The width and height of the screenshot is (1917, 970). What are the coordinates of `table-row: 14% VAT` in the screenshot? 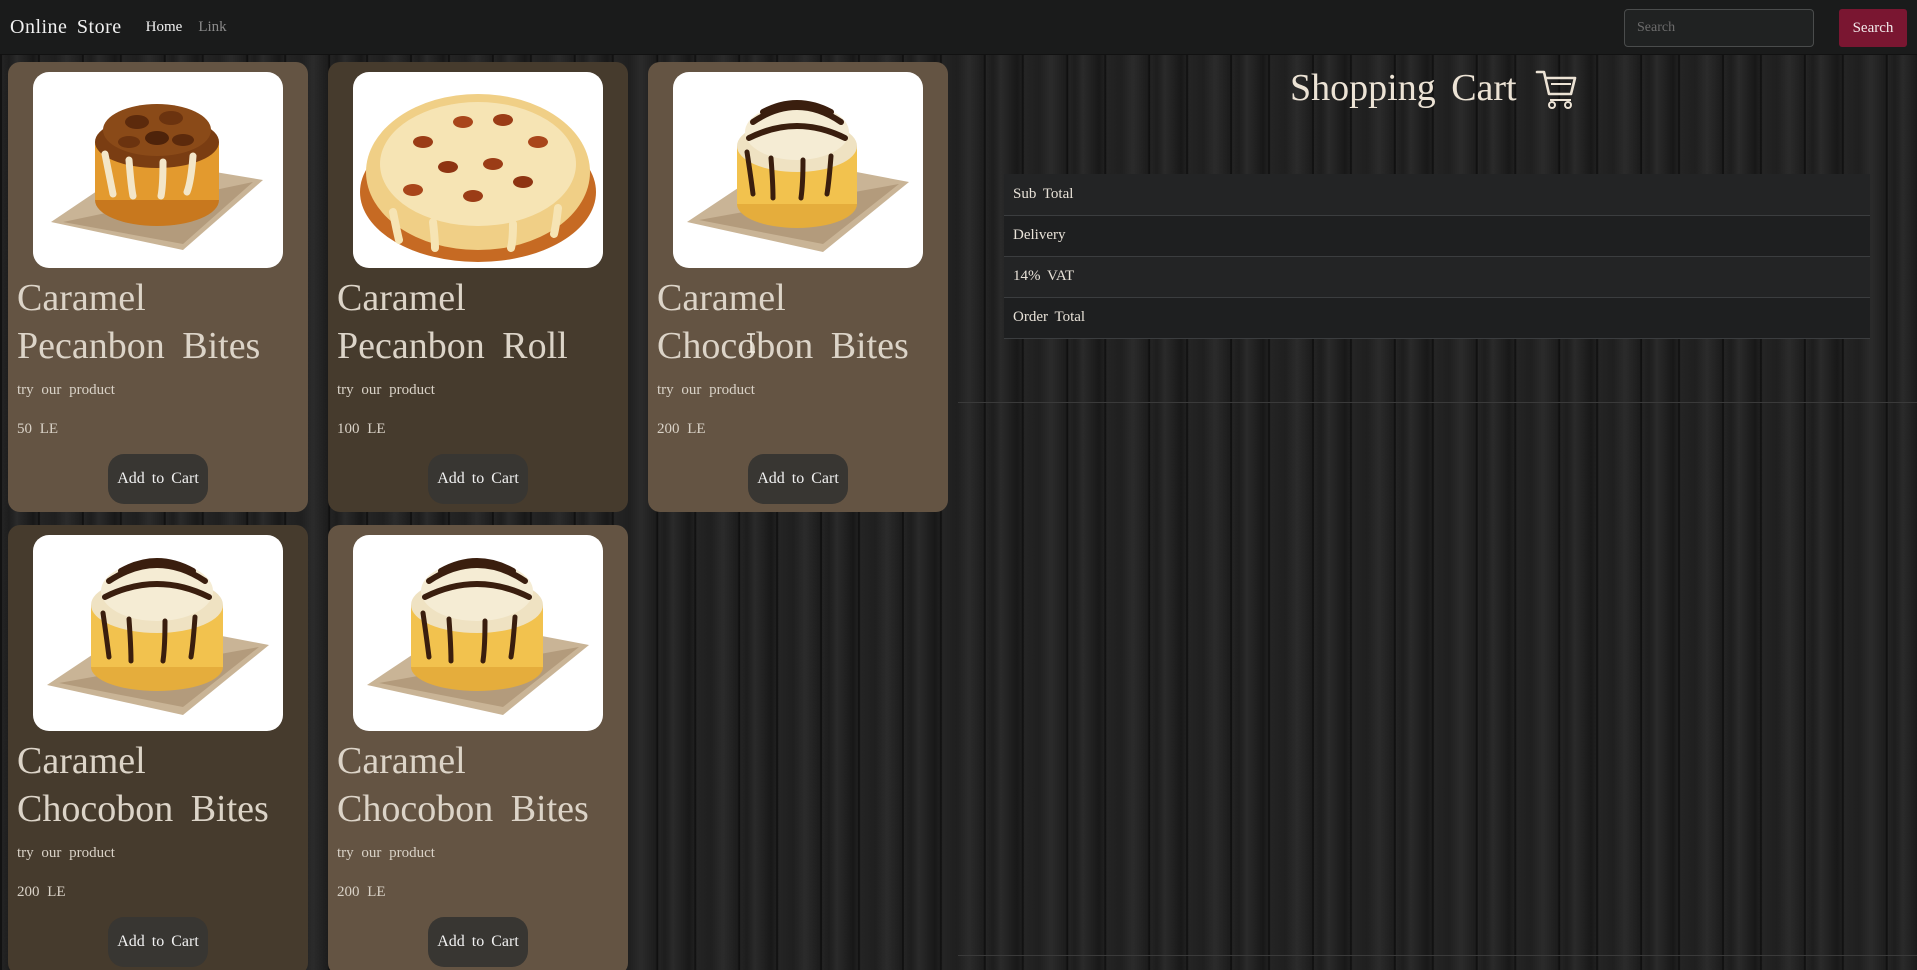 It's located at (1437, 277).